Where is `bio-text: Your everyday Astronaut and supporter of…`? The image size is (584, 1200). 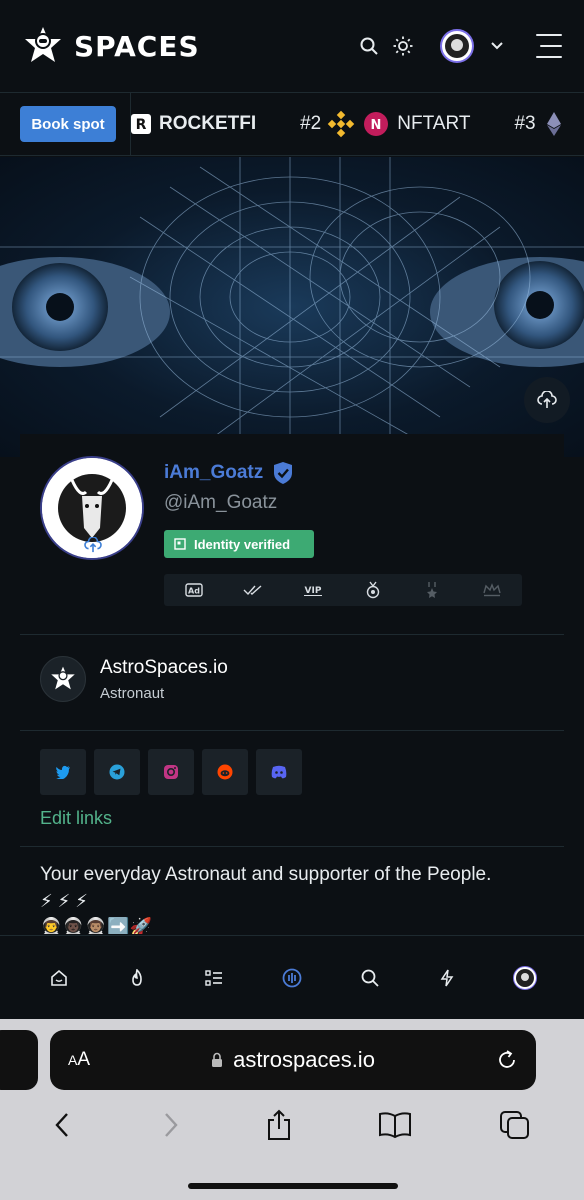
bio-text: Your everyday Astronaut and supporter of… is located at coordinates (266, 874).